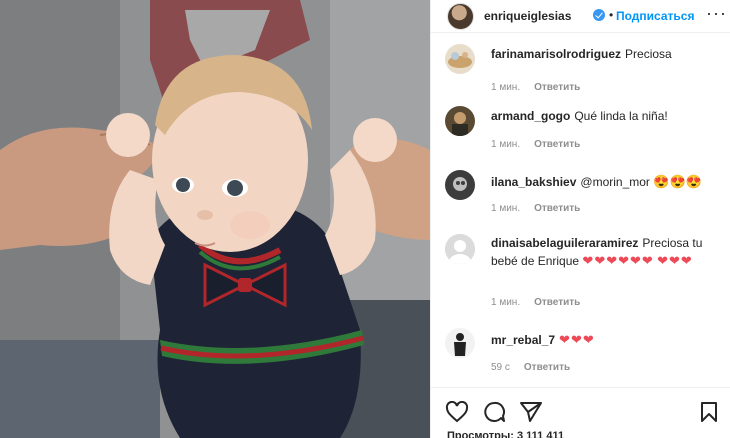 This screenshot has height=438, width=730. What do you see at coordinates (618, 260) in the screenshot?
I see `heart-emojis: ❤❤❤❤❤❤` at bounding box center [618, 260].